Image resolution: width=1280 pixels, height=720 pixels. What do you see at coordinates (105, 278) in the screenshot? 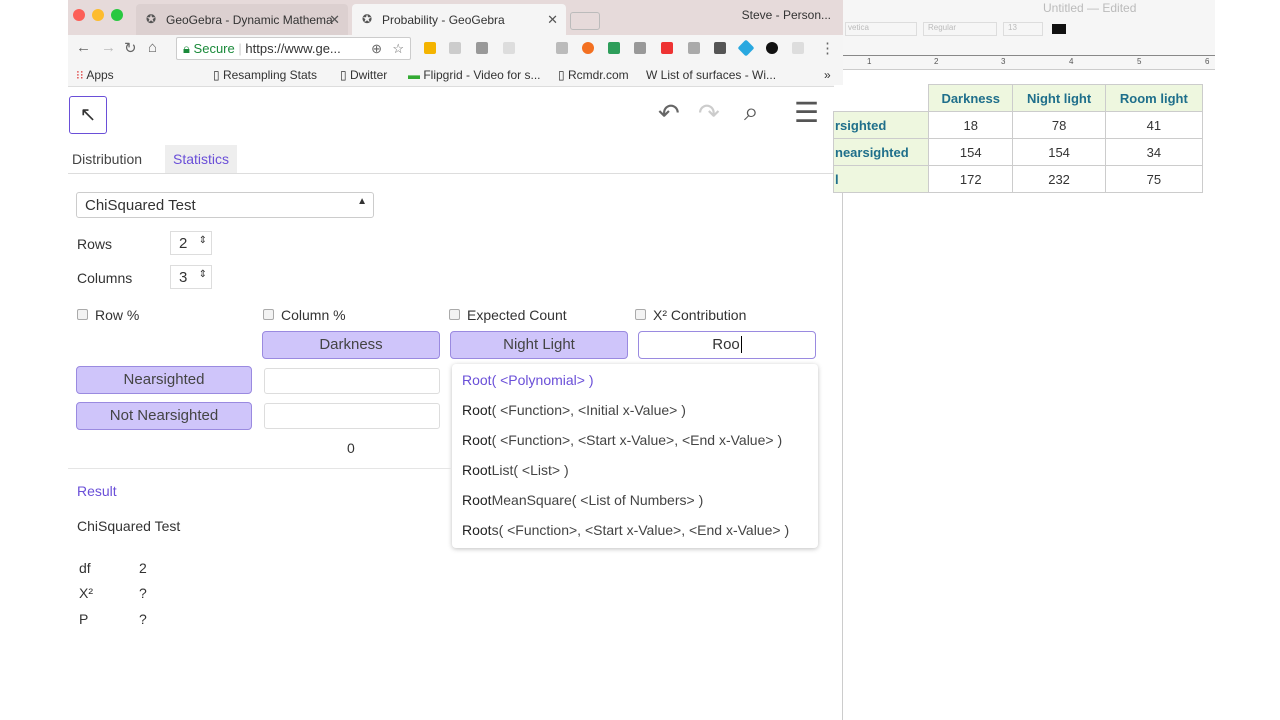
I see `columns-label: Columns` at bounding box center [105, 278].